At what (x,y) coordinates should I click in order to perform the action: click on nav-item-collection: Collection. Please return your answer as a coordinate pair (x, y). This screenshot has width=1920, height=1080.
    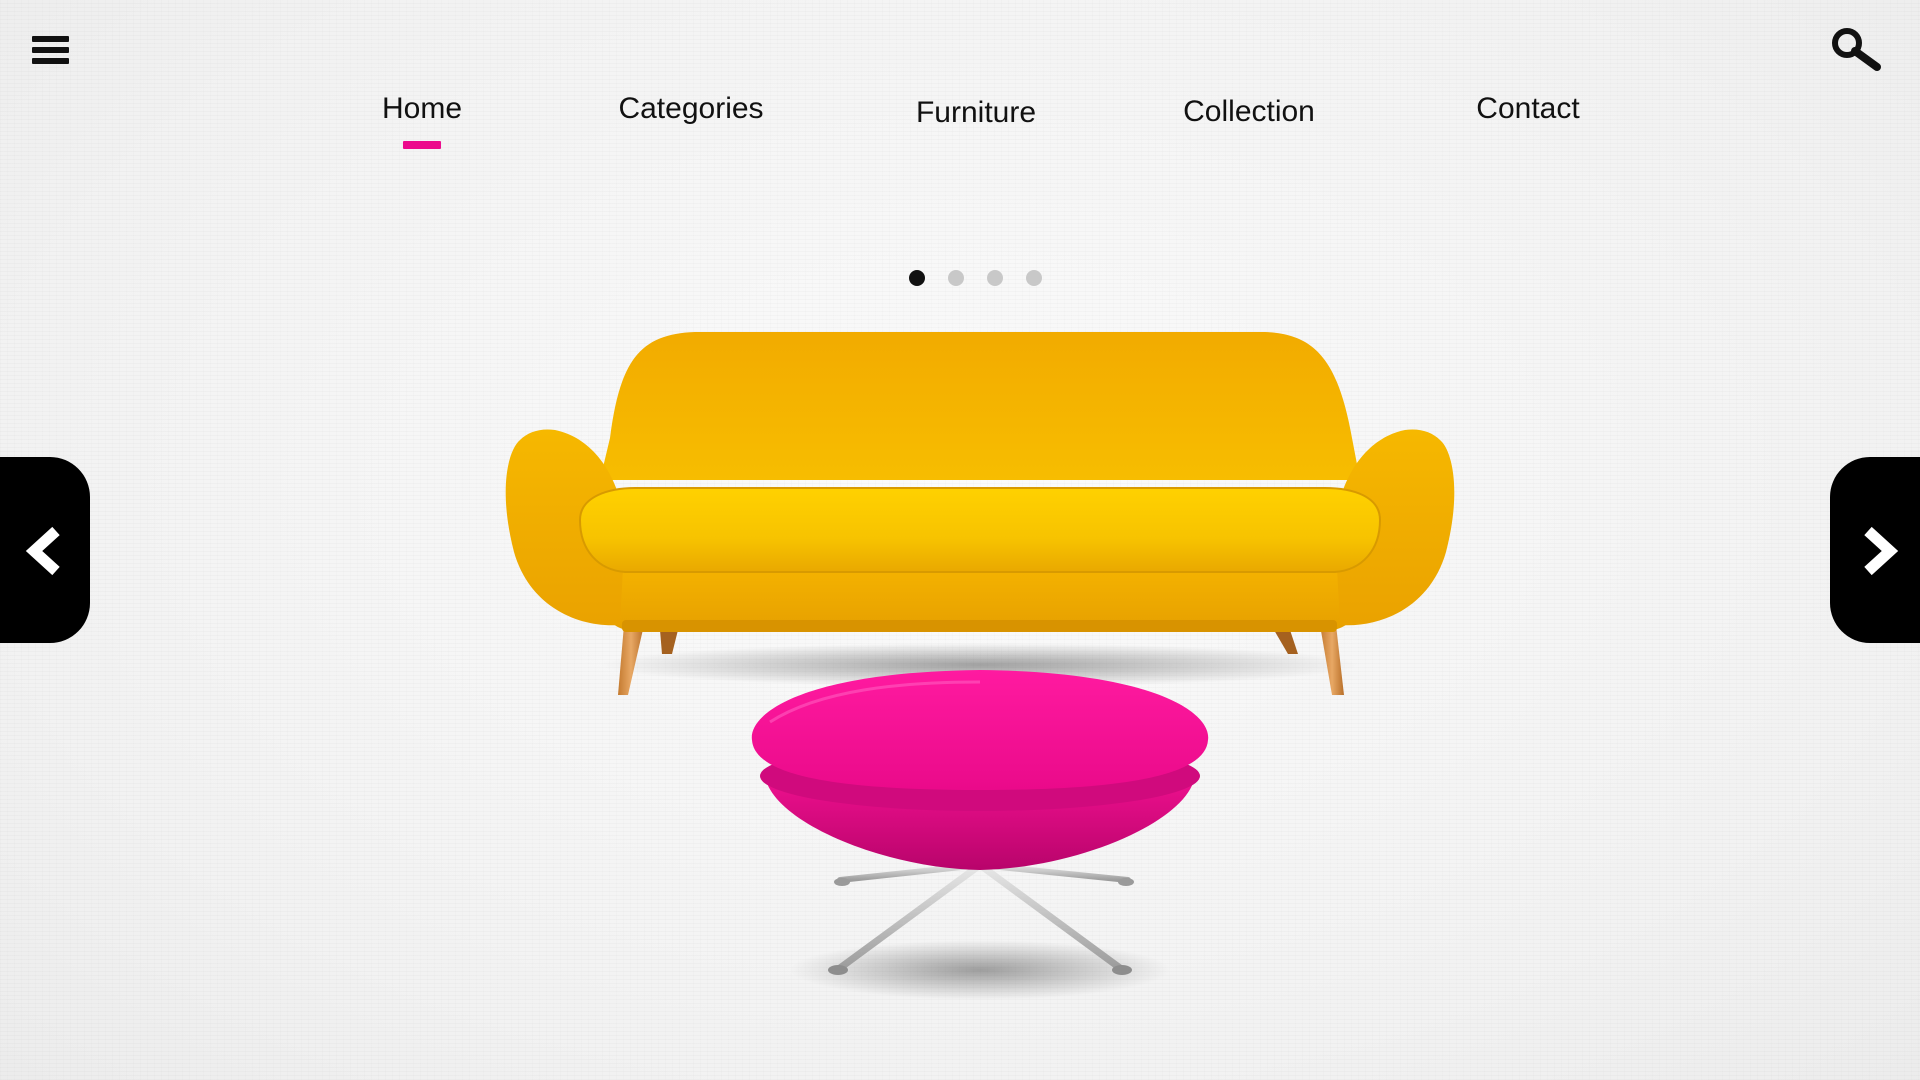
    Looking at the image, I should click on (1249, 112).